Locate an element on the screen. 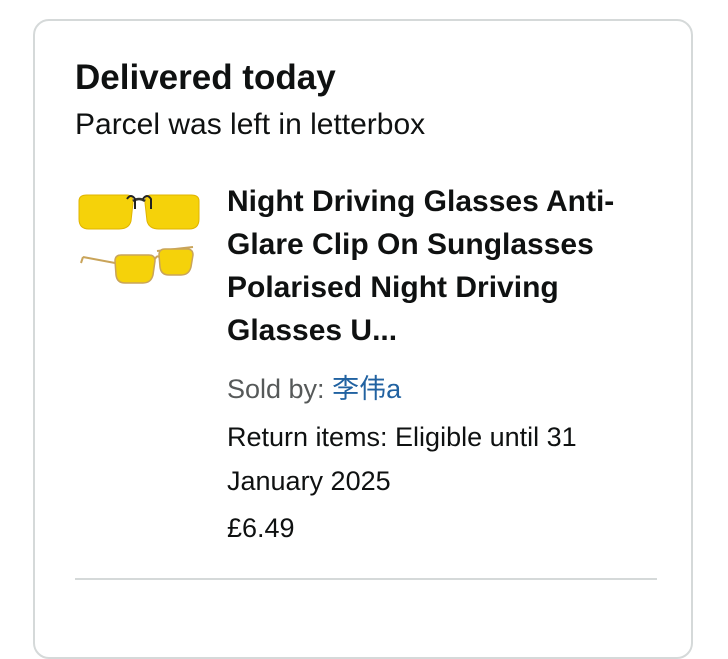 The width and height of the screenshot is (728, 659). delivery-status-title: Delivered today is located at coordinates (205, 77).